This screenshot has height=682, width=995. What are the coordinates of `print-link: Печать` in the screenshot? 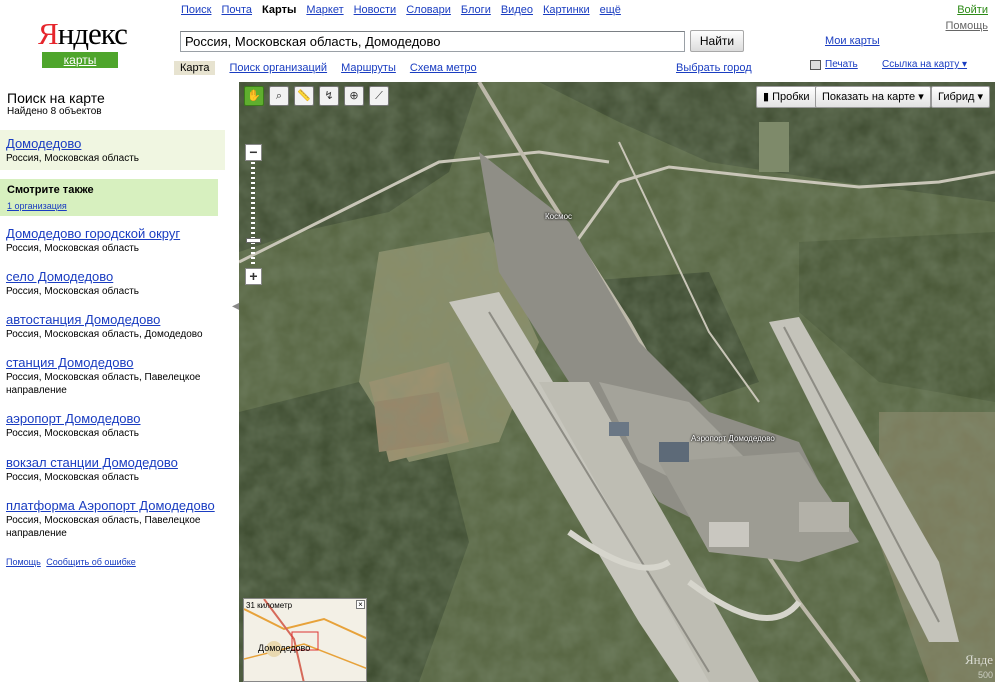 It's located at (841, 64).